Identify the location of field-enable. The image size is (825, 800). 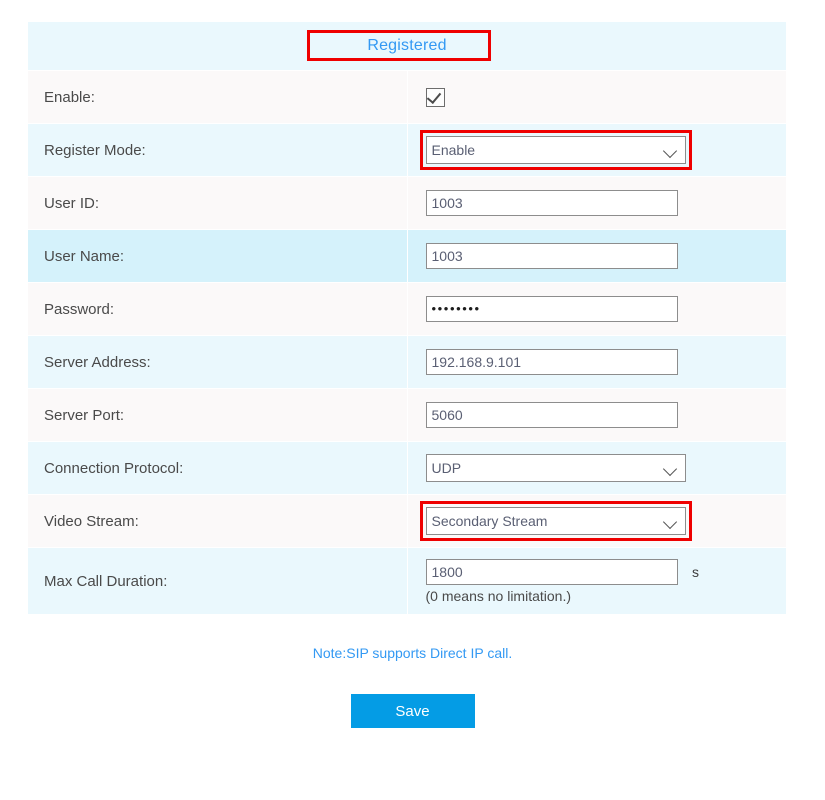
(596, 97).